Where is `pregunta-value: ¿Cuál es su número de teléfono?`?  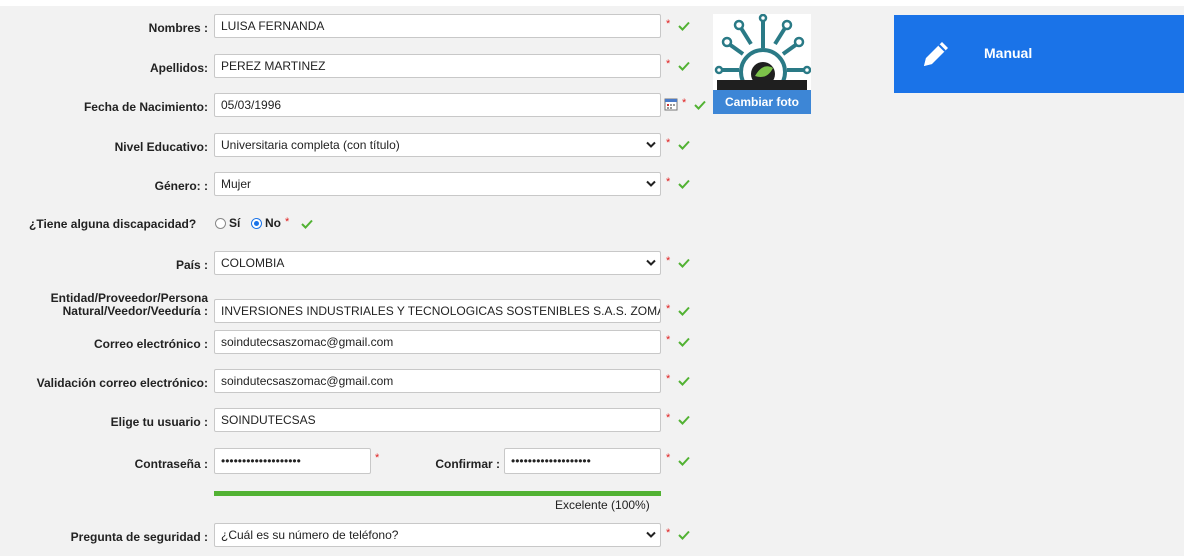
pregunta-value: ¿Cuál es su número de teléfono? is located at coordinates (310, 535).